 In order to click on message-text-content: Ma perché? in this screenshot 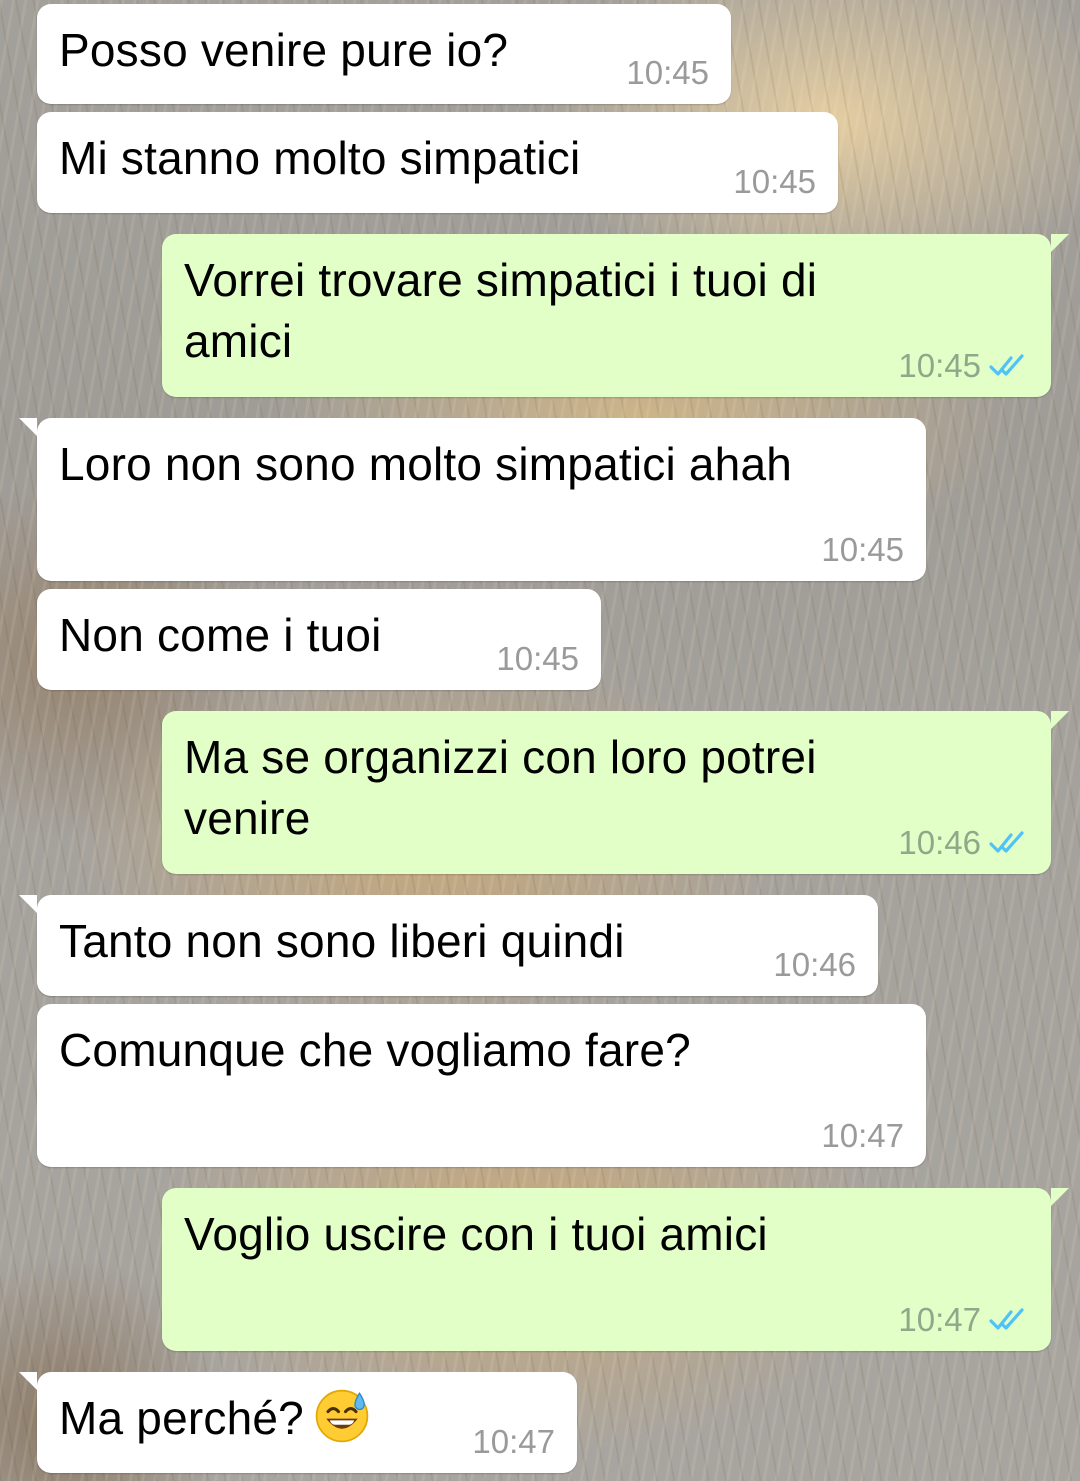, I will do `click(181, 1418)`.